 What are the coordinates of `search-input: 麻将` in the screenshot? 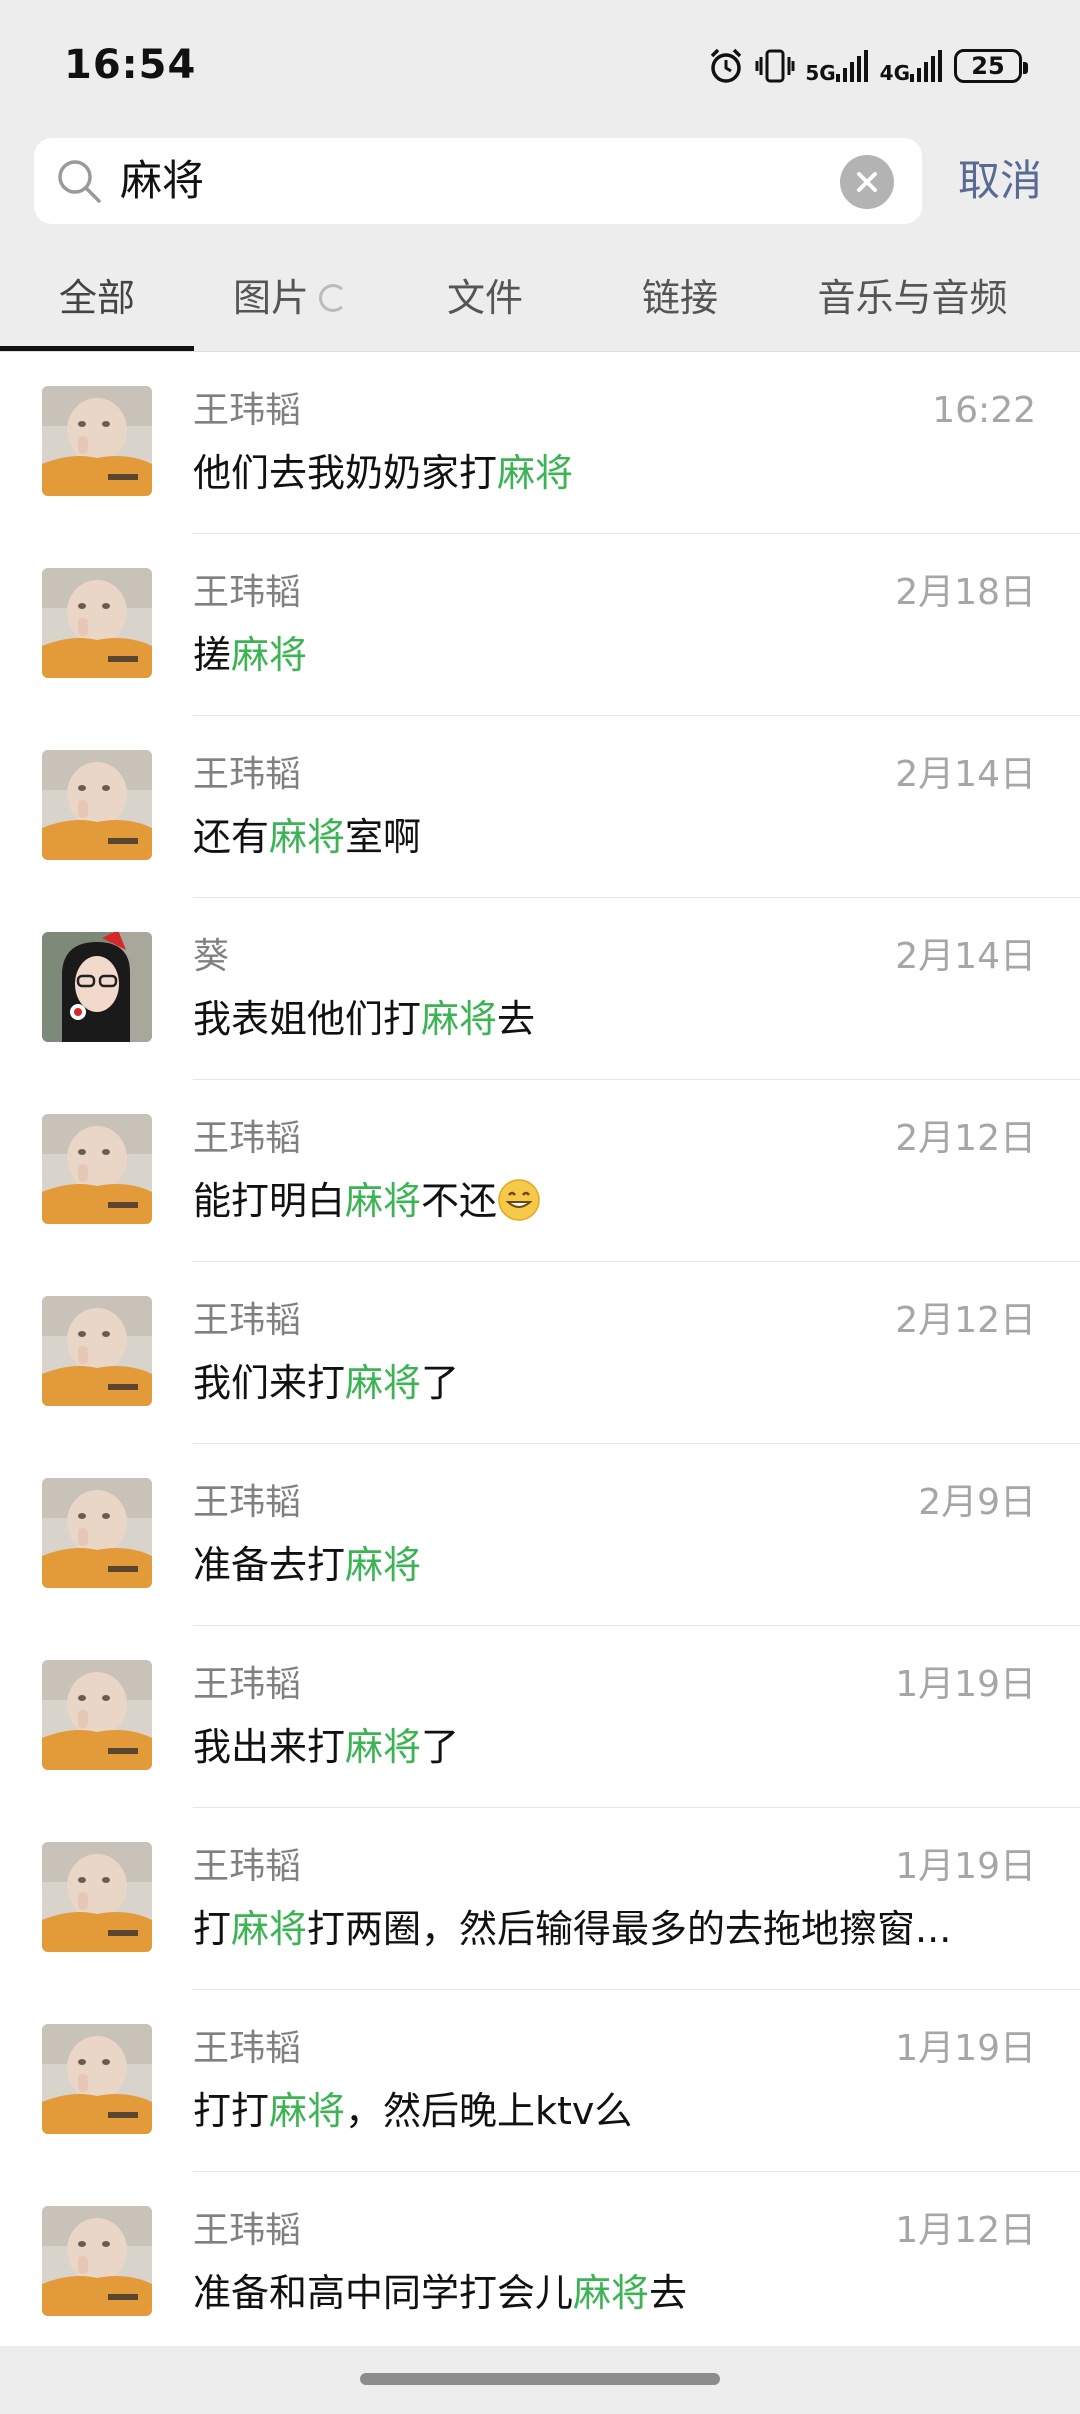 It's located at (478, 181).